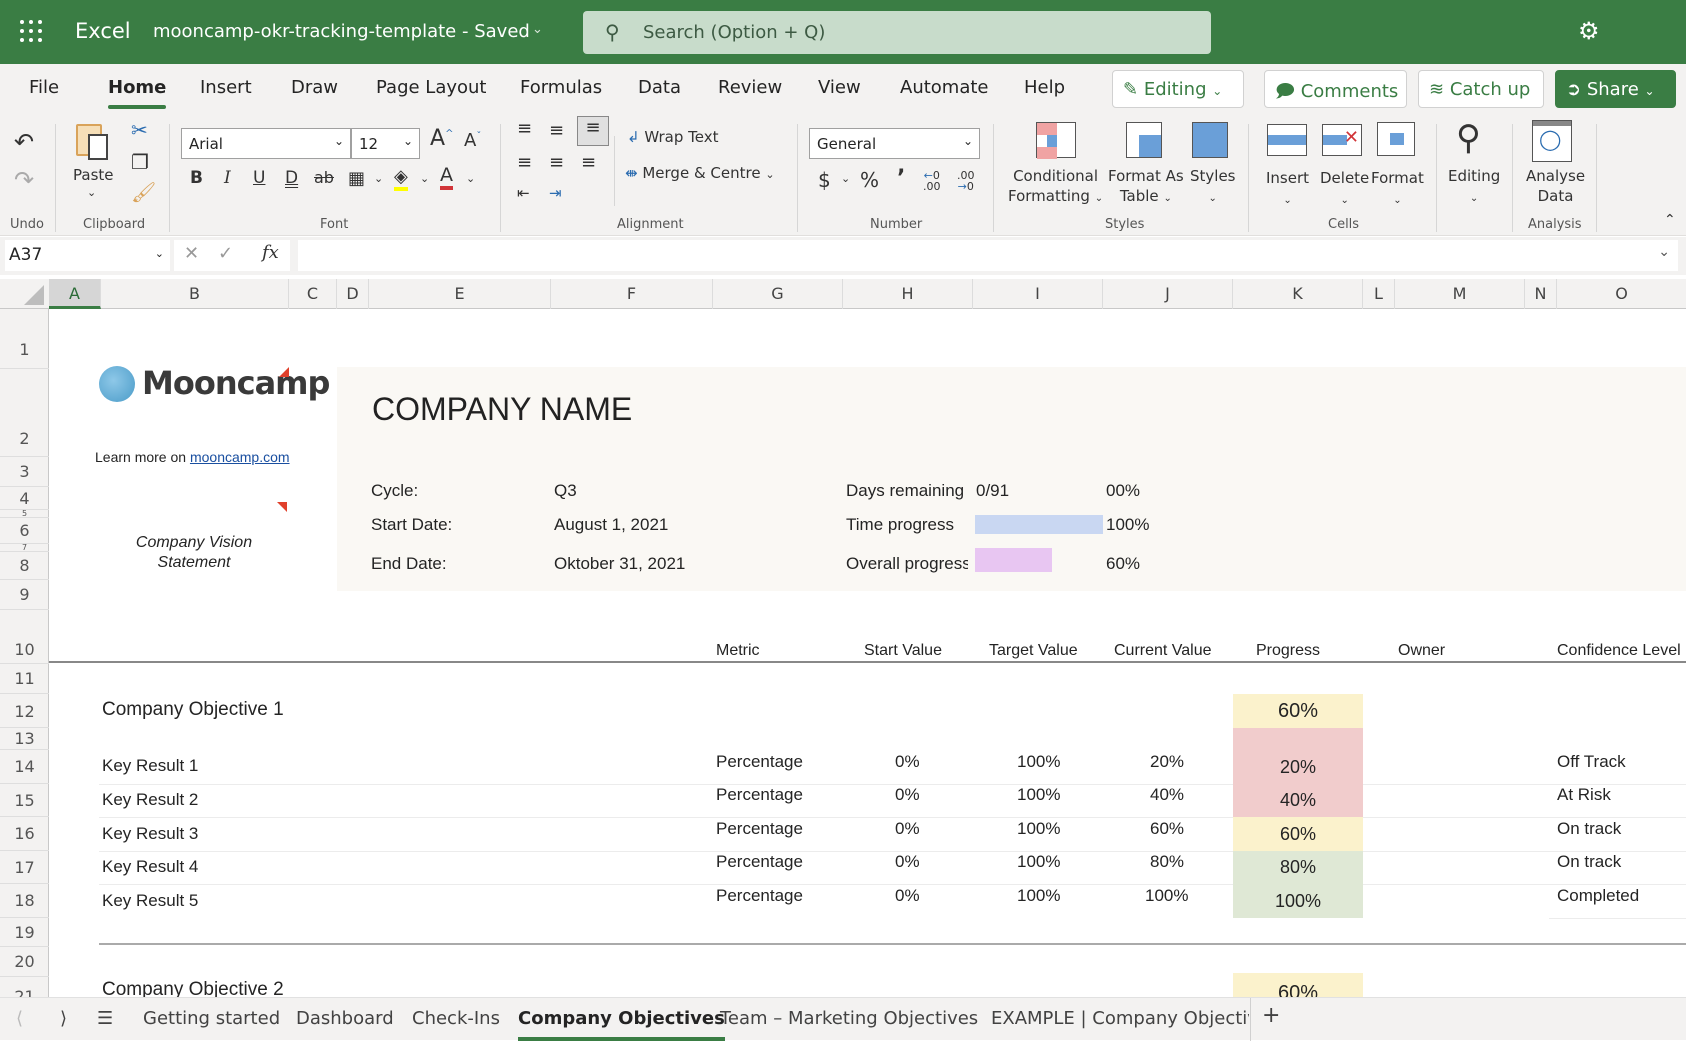 Image resolution: width=1686 pixels, height=1041 pixels. Describe the element at coordinates (93, 141) in the screenshot. I see `paste-icon` at that location.